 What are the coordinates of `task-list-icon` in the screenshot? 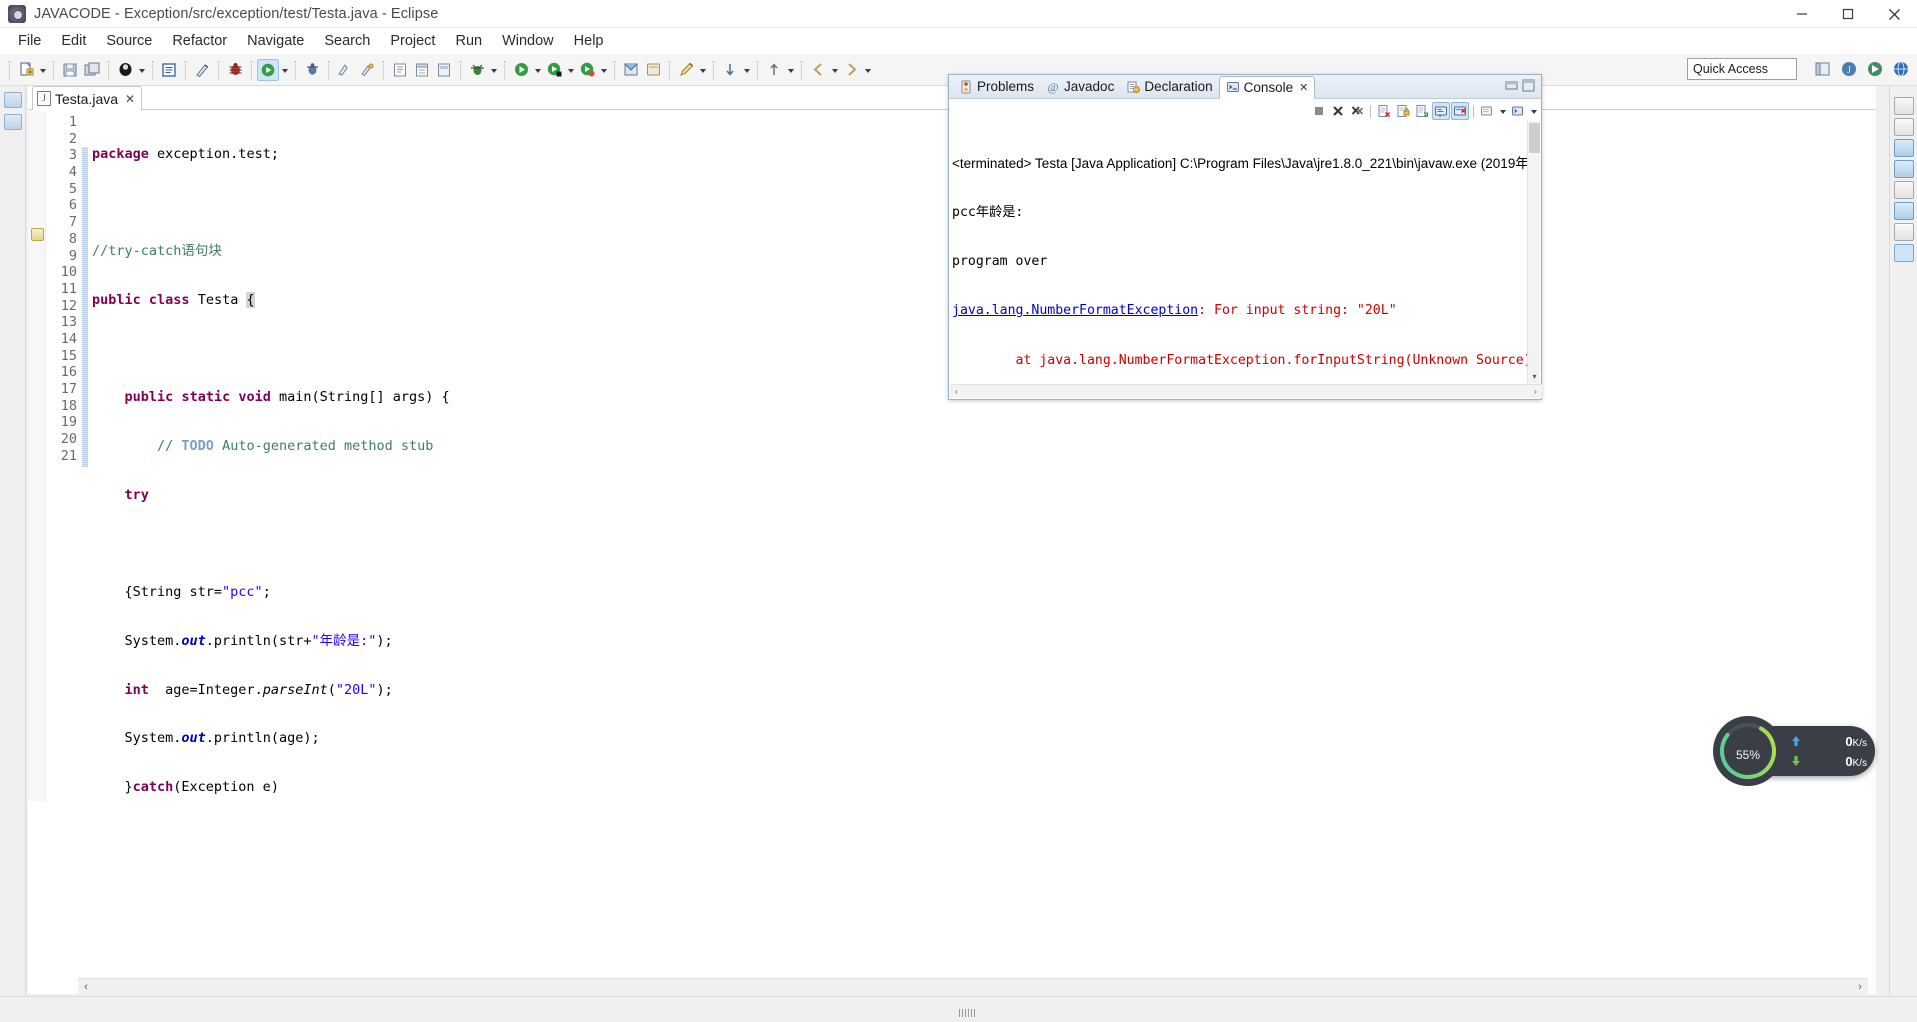 It's located at (422, 70).